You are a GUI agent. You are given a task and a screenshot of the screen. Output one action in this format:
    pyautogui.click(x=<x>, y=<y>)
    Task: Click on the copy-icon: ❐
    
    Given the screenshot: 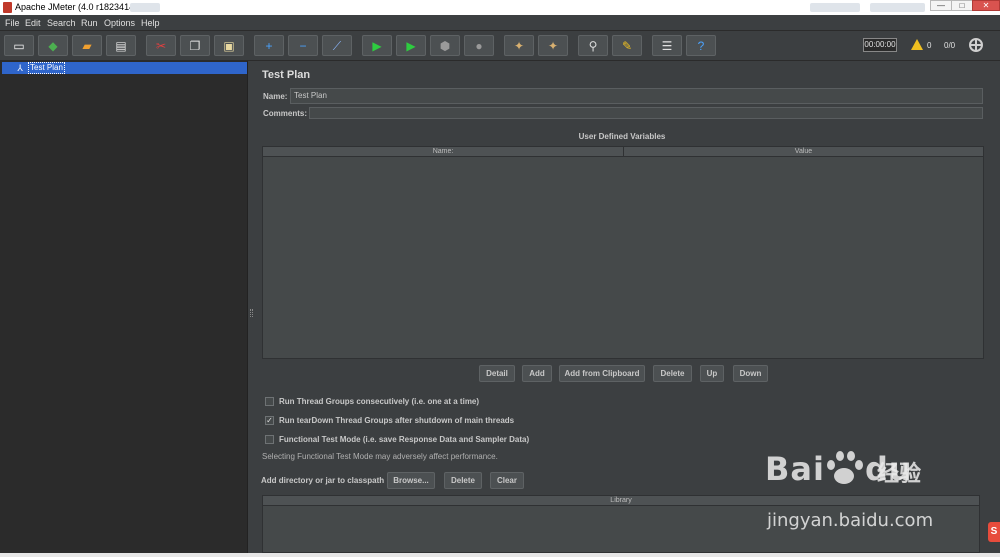 What is the action you would take?
    pyautogui.click(x=195, y=45)
    